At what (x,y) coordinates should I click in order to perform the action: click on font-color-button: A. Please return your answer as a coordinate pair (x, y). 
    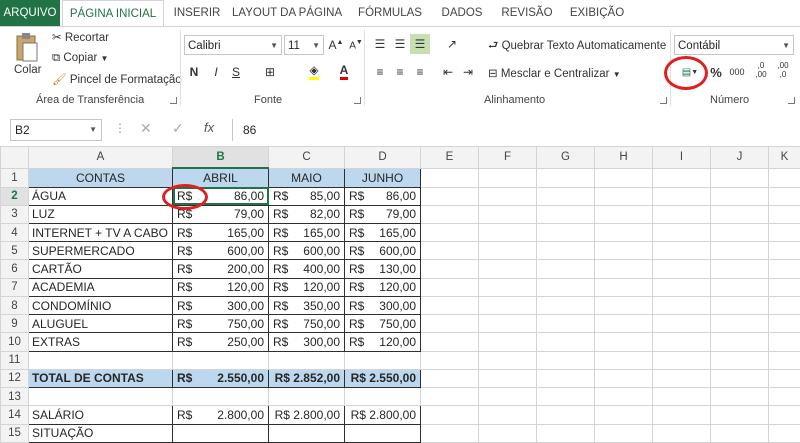
    Looking at the image, I should click on (344, 72).